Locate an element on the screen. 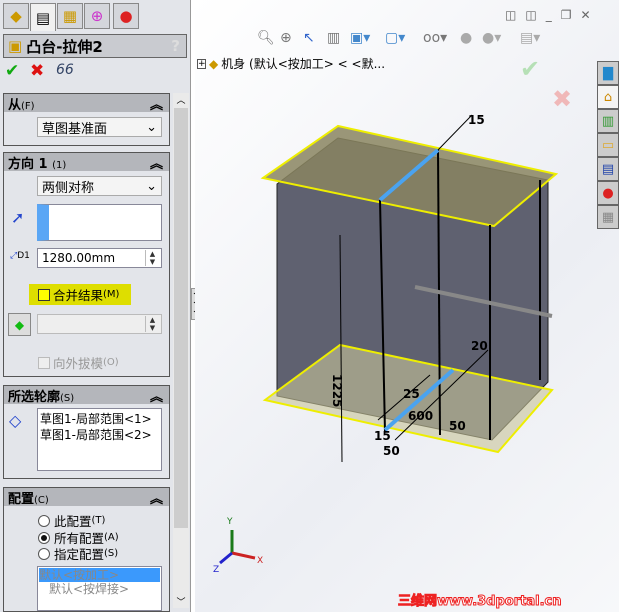 This screenshot has width=619, height=612. config-list: 默认<按加工> 默认<按焊接> is located at coordinates (99, 588).